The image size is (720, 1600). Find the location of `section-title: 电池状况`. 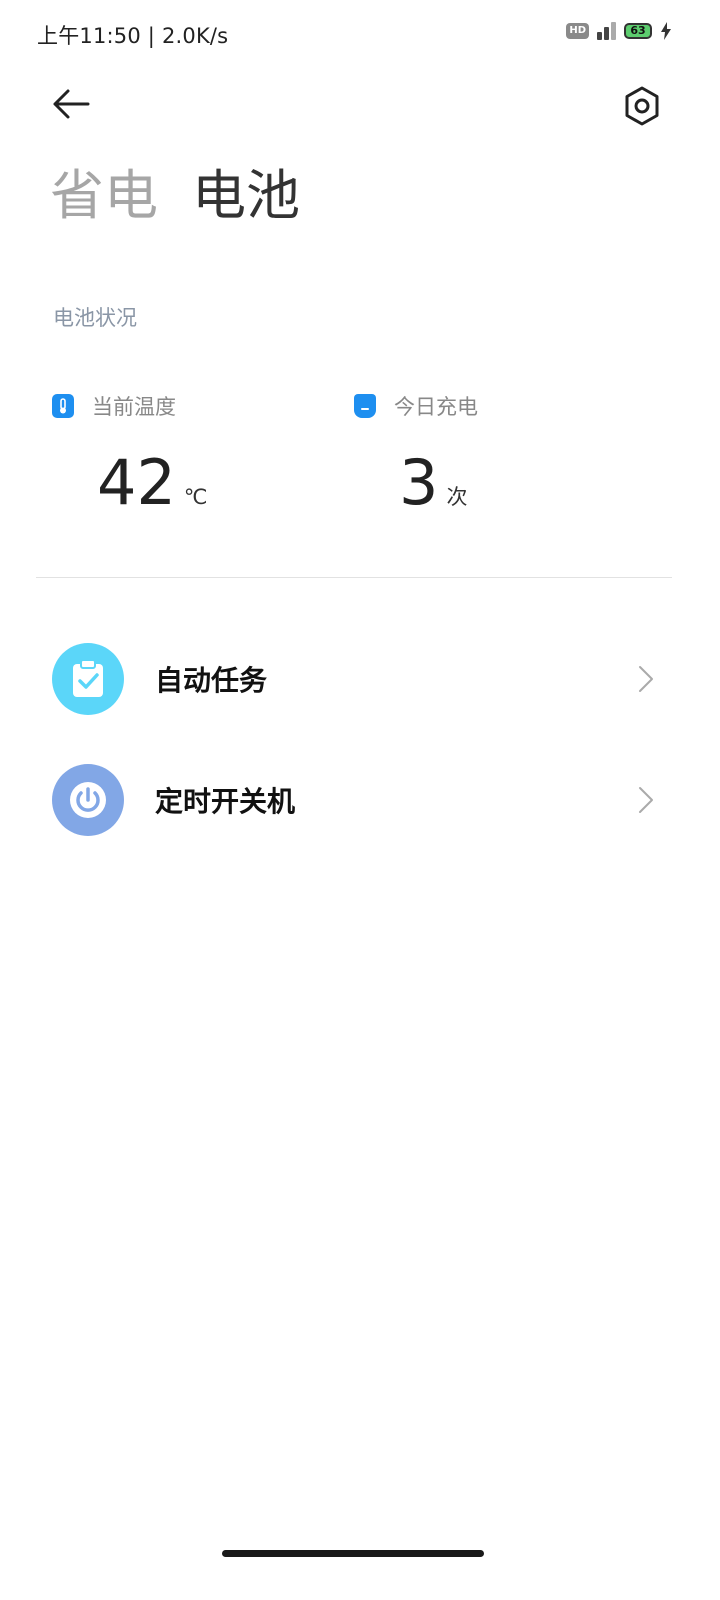

section-title: 电池状况 is located at coordinates (95, 318).